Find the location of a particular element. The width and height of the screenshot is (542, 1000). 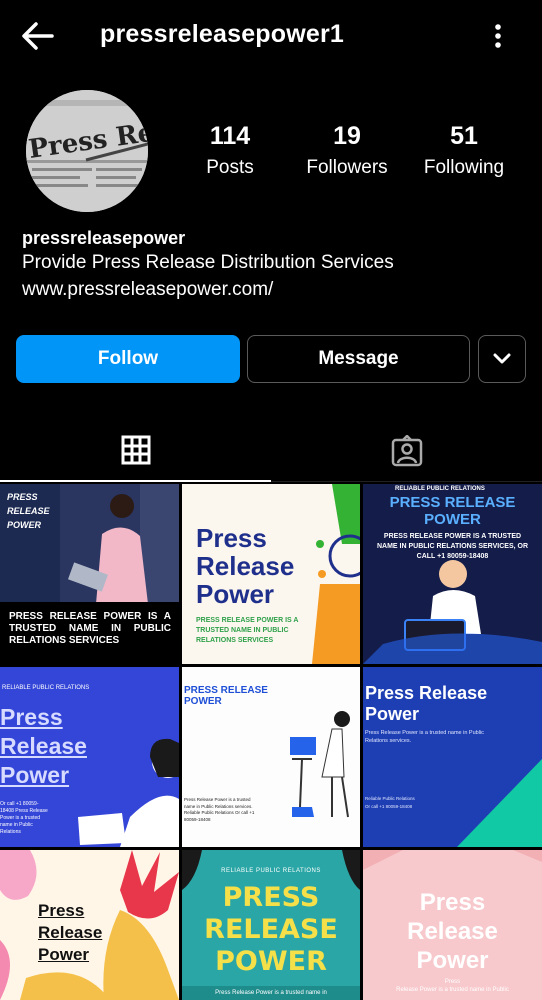

post-7-title: Press Release Power is located at coordinates (70, 932).